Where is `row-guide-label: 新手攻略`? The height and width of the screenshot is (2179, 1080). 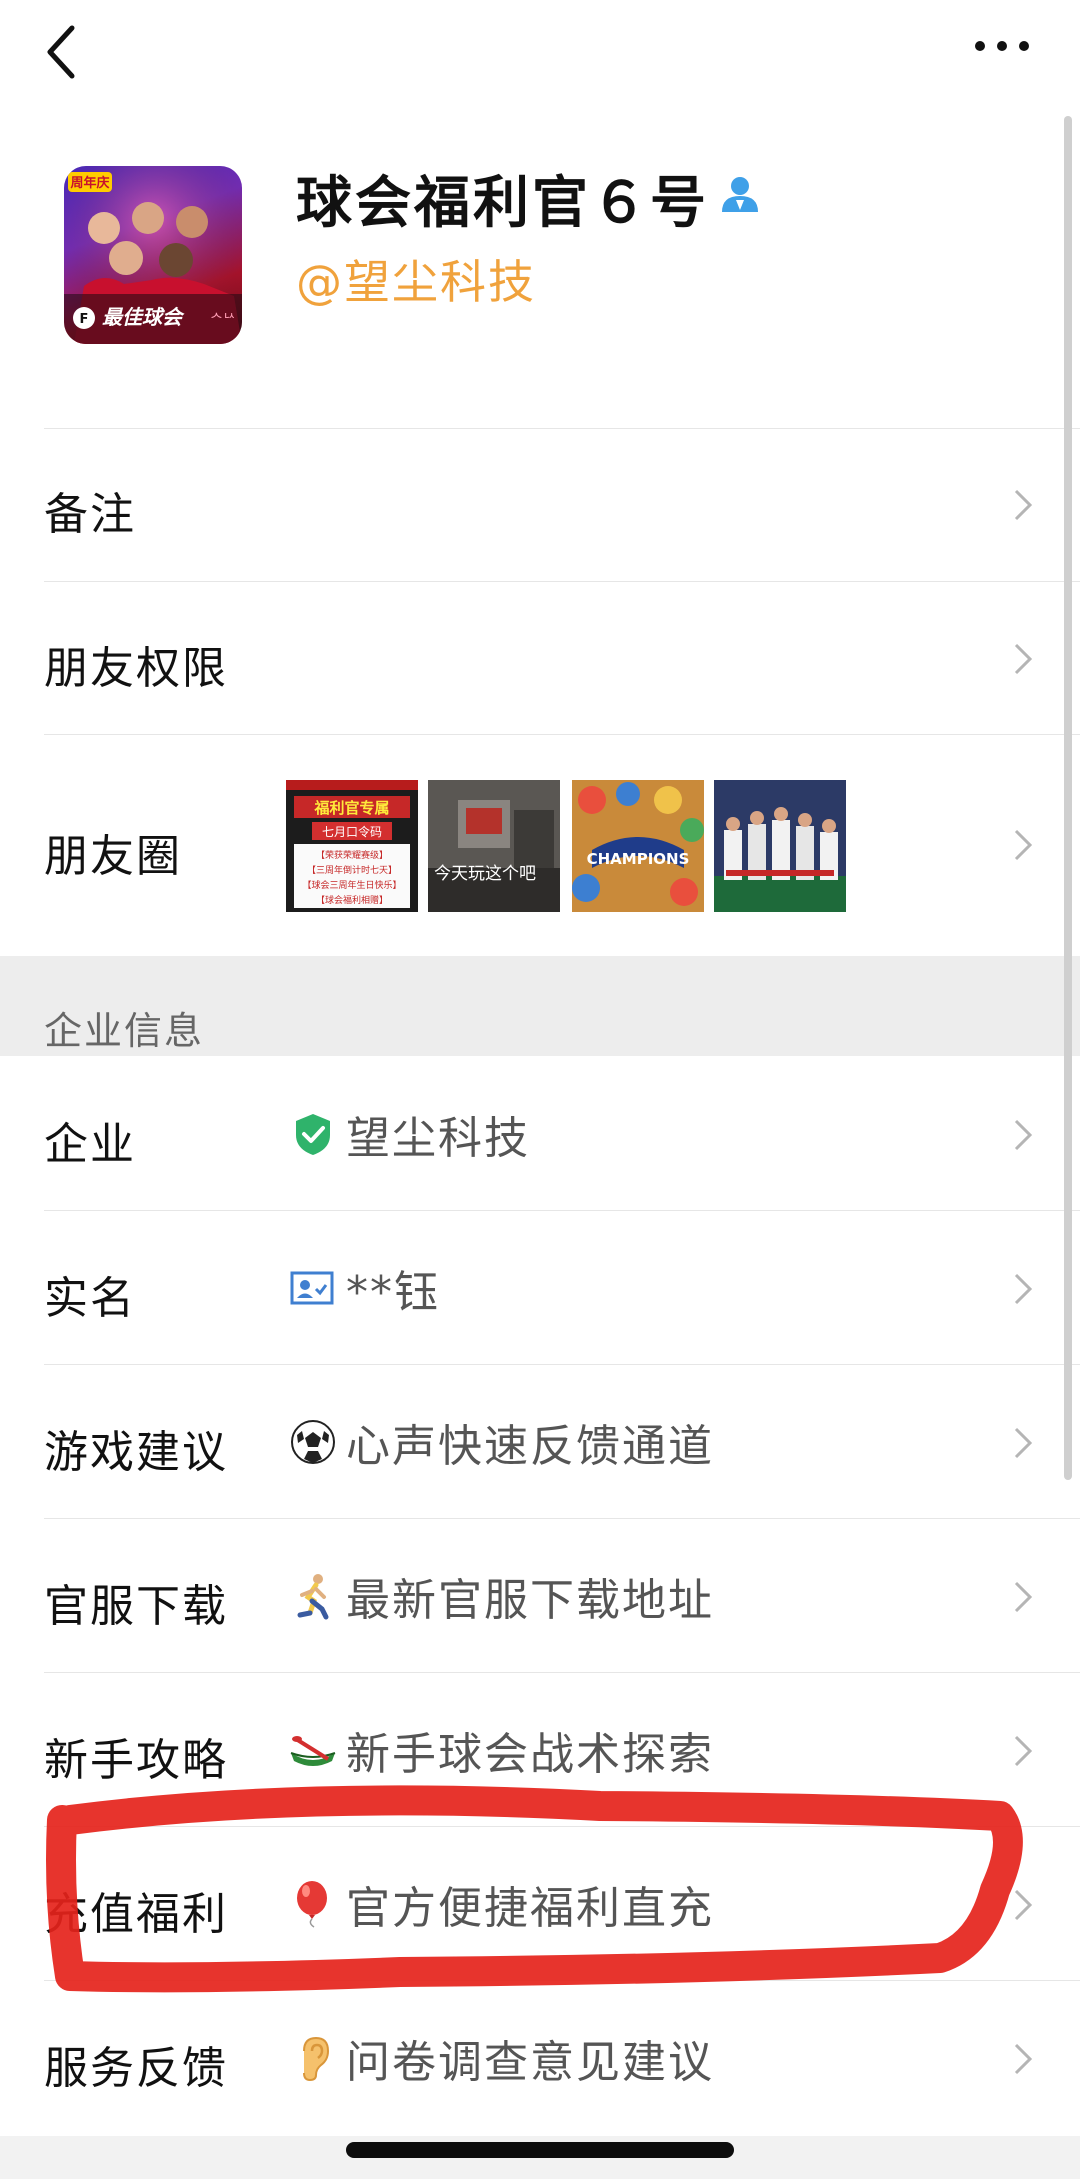
row-guide-label: 新手攻略 is located at coordinates (136, 1756).